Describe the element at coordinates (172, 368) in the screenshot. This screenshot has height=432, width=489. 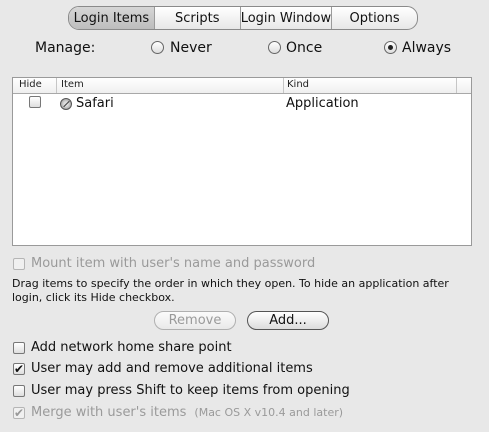
I see `option-add-remove-label: User may add and remove additional items` at that location.